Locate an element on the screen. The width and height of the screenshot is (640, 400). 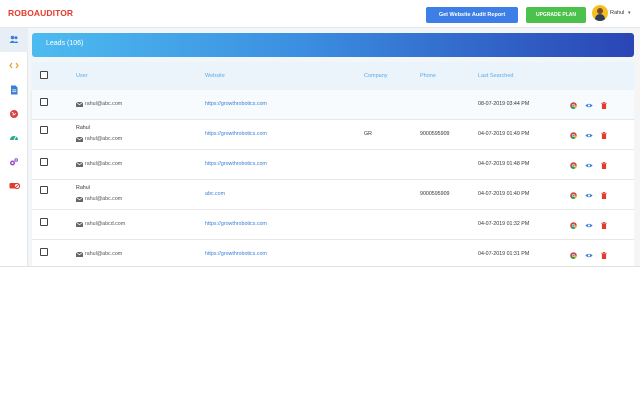
ban-icon is located at coordinates (14, 186).